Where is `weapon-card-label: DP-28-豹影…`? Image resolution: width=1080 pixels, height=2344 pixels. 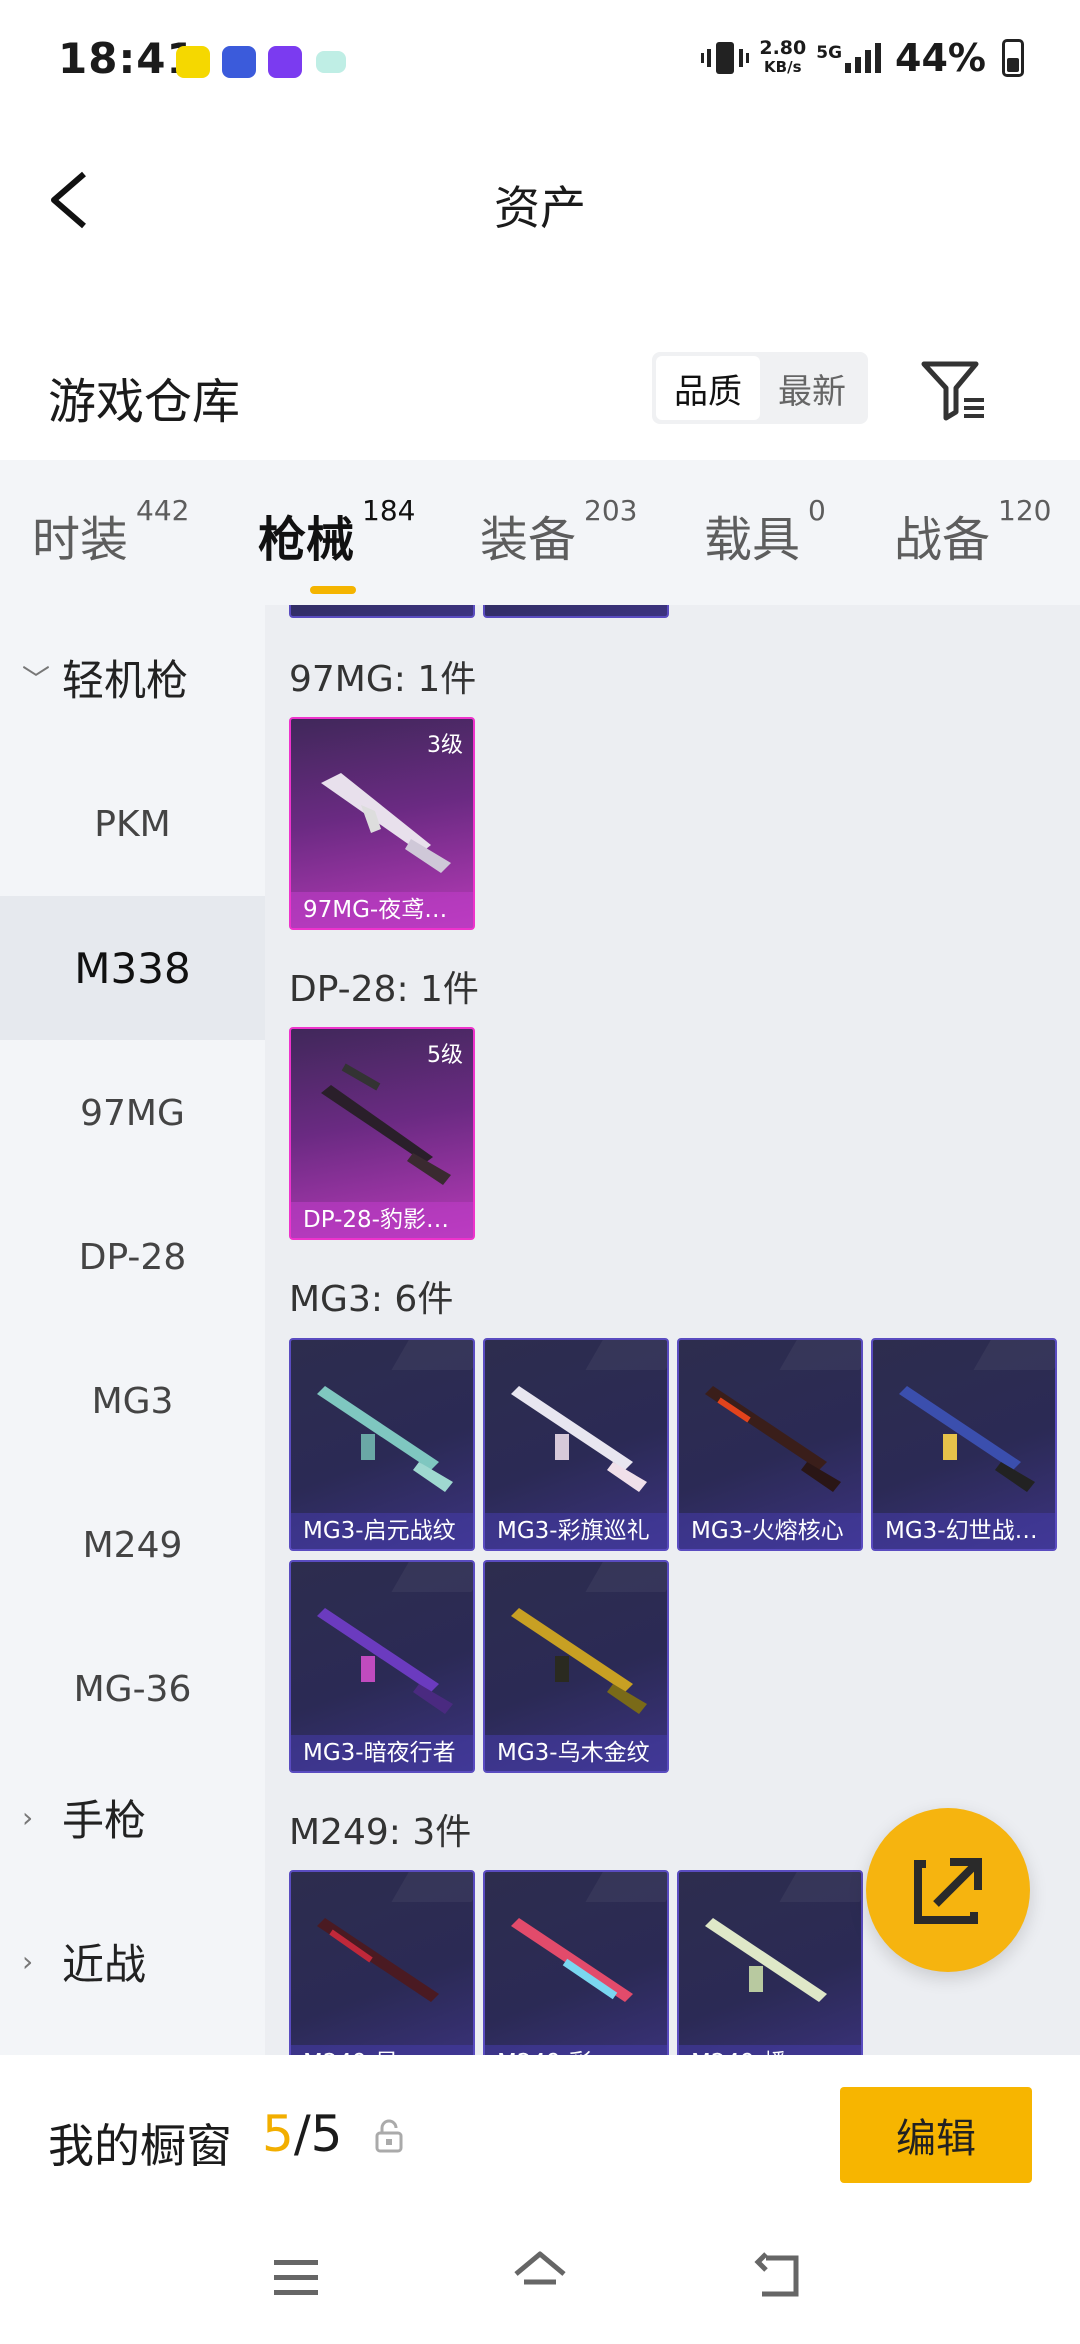 weapon-card-label: DP-28-豹影… is located at coordinates (382, 1220).